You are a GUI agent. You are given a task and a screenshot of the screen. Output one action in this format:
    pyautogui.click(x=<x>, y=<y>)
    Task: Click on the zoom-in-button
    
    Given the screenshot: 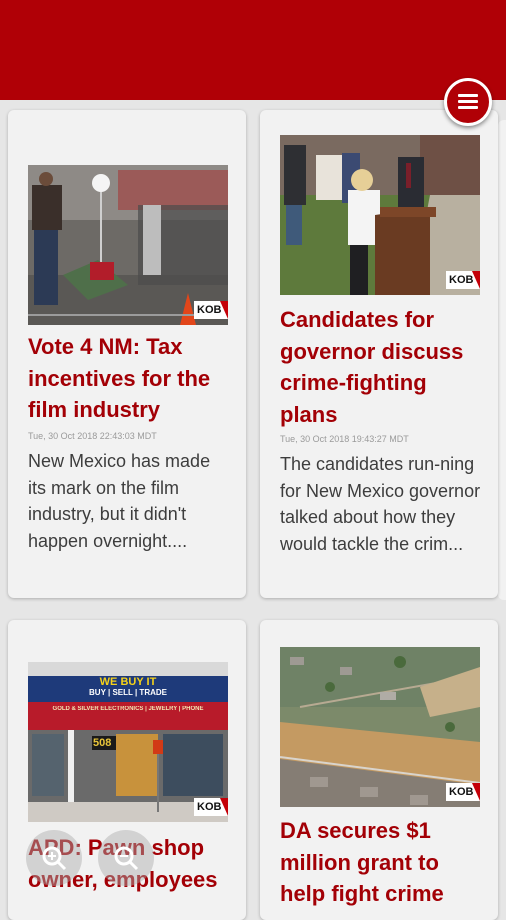 What is the action you would take?
    pyautogui.click(x=54, y=858)
    